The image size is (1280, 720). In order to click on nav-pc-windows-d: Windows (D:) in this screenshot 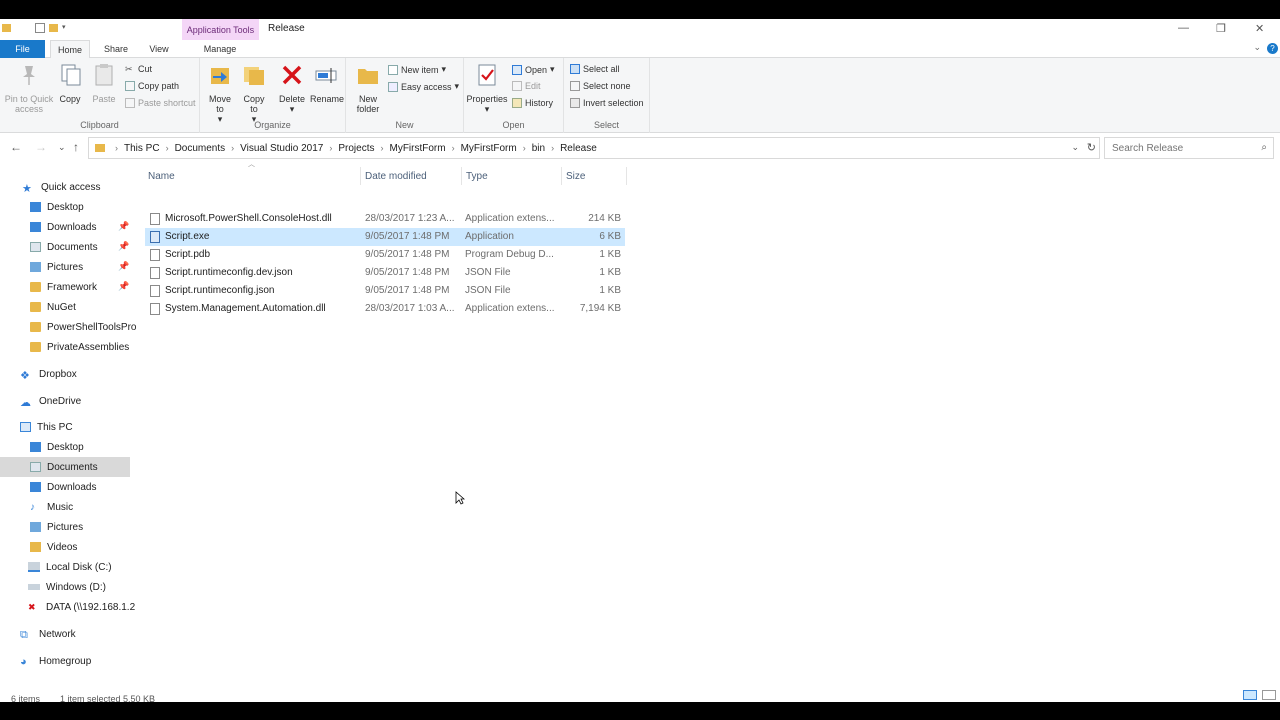, I will do `click(67, 587)`.